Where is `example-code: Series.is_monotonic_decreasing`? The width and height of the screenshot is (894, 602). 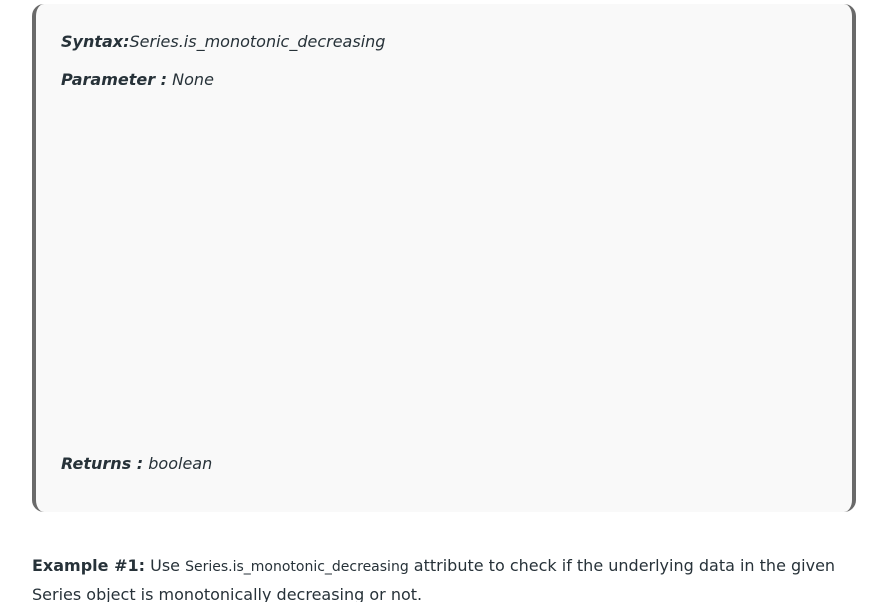 example-code: Series.is_monotonic_decreasing is located at coordinates (297, 567).